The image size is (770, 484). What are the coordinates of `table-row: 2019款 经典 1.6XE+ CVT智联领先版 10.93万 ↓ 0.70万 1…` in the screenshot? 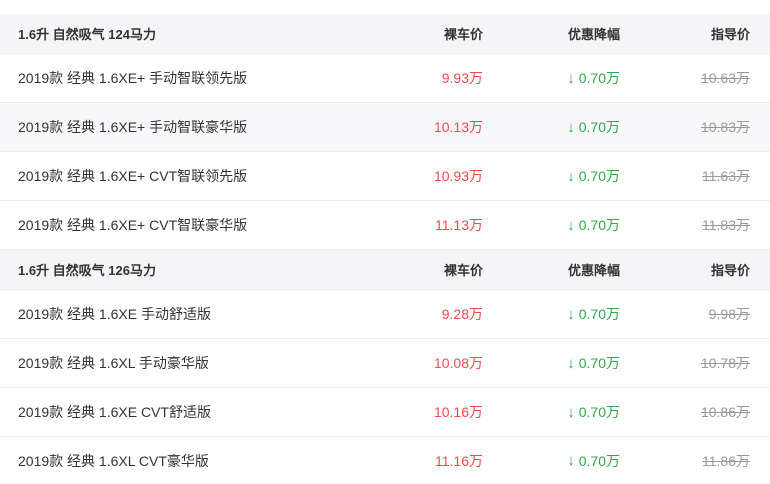 It's located at (385, 176).